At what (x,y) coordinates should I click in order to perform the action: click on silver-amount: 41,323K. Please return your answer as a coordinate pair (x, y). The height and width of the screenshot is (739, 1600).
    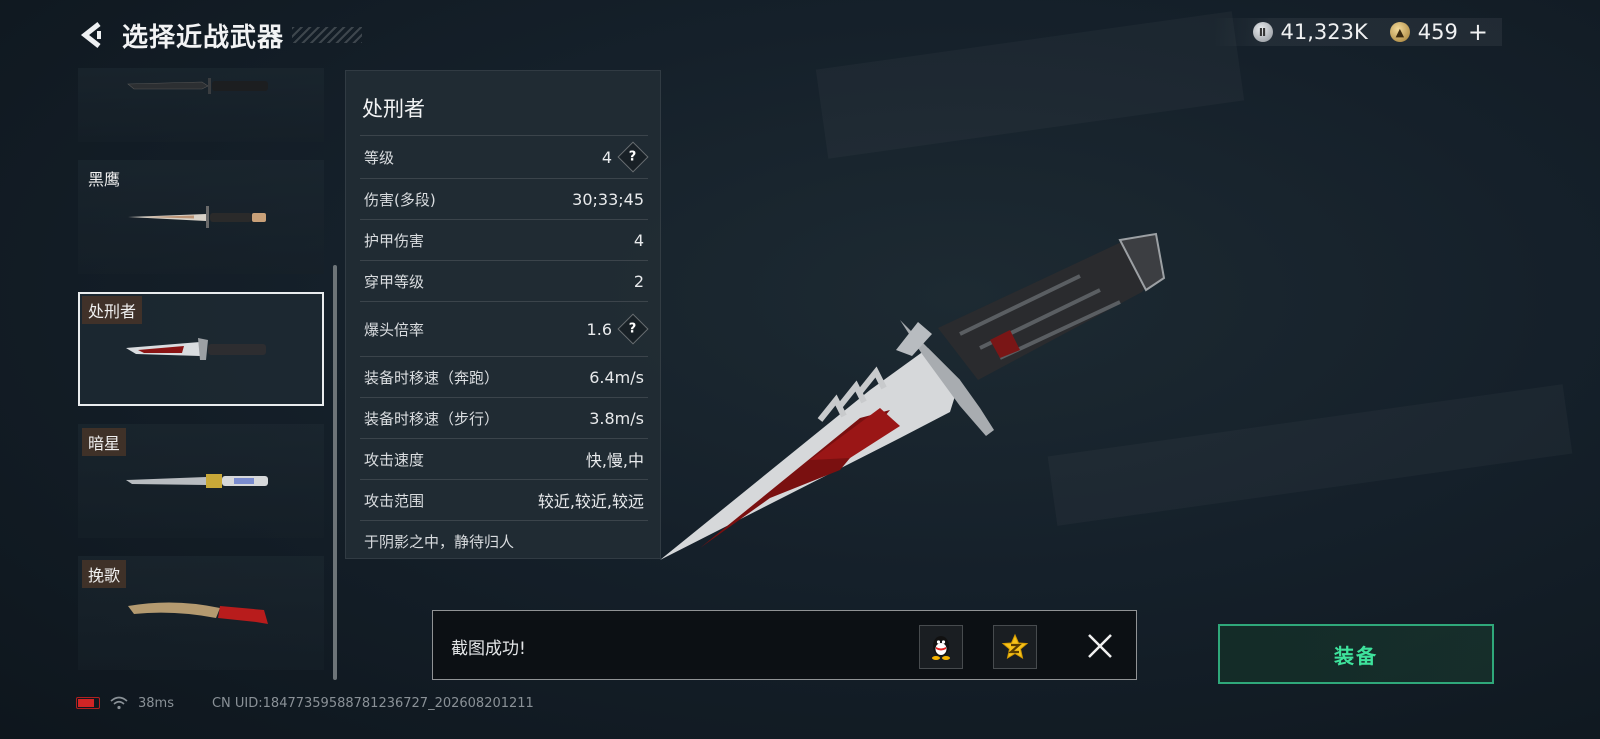
    Looking at the image, I should click on (1324, 32).